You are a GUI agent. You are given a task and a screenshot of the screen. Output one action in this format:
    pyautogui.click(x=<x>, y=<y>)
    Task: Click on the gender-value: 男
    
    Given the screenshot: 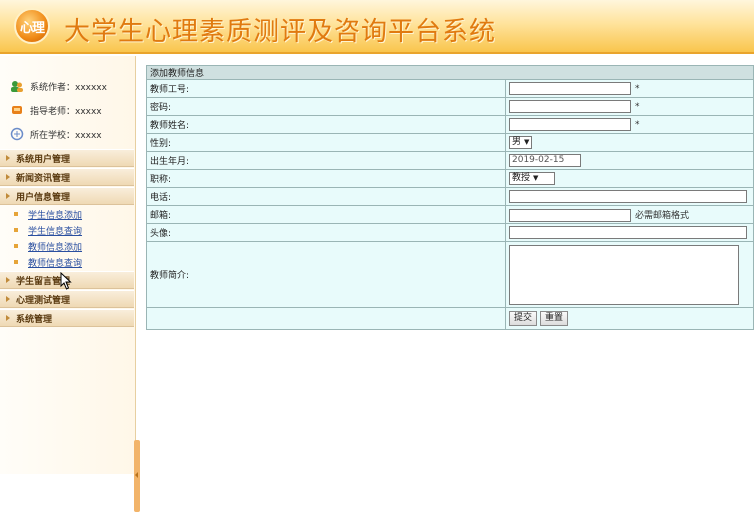 What is the action you would take?
    pyautogui.click(x=517, y=142)
    